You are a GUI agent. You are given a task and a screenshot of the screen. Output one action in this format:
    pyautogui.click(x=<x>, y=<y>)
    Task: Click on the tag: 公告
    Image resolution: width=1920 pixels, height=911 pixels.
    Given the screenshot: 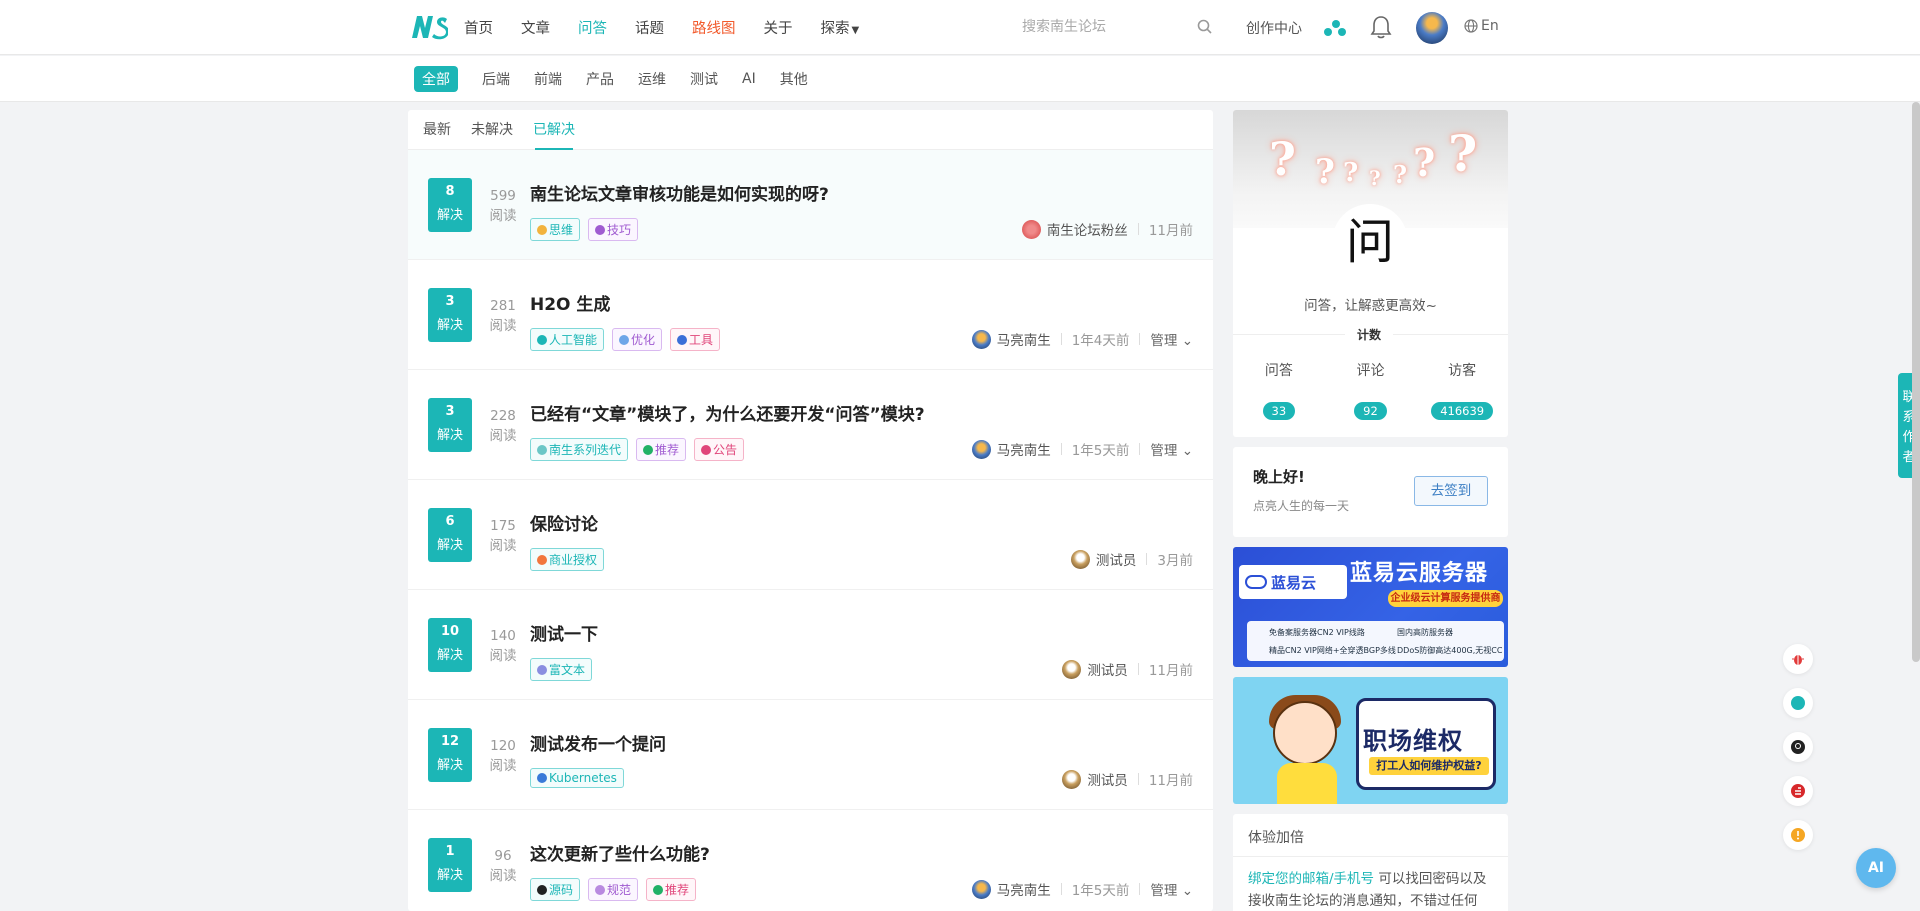 What is the action you would take?
    pyautogui.click(x=719, y=449)
    